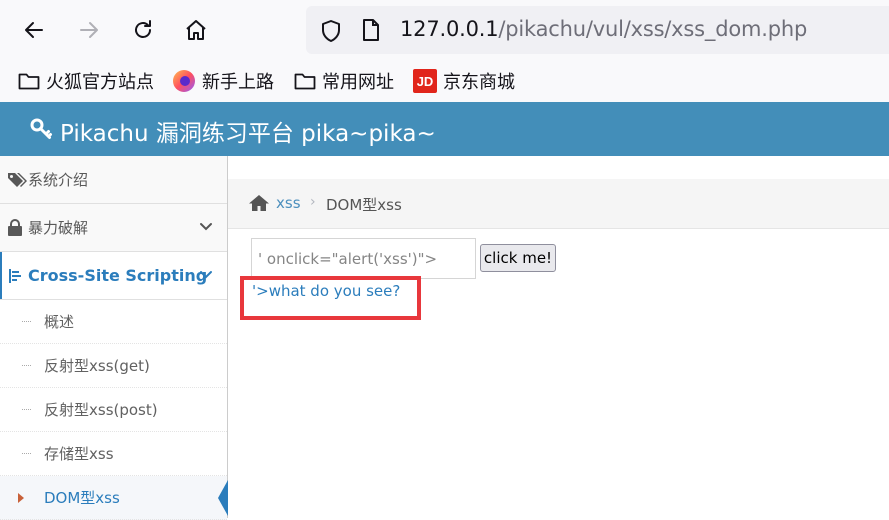 This screenshot has width=889, height=520. I want to click on url-text: 127.0.0.1/pikachu/vul/xss/xss_dom.php, so click(603, 29).